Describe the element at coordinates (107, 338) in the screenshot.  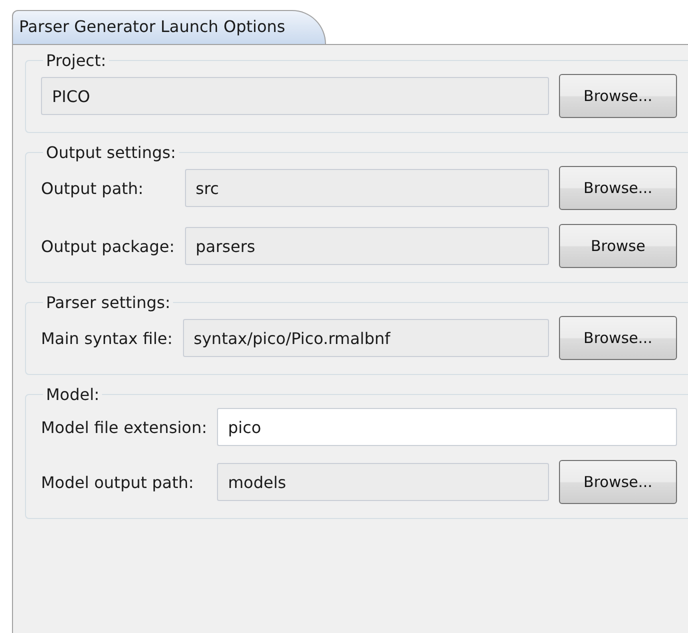
I see `field-label: Main syntax file:` at that location.